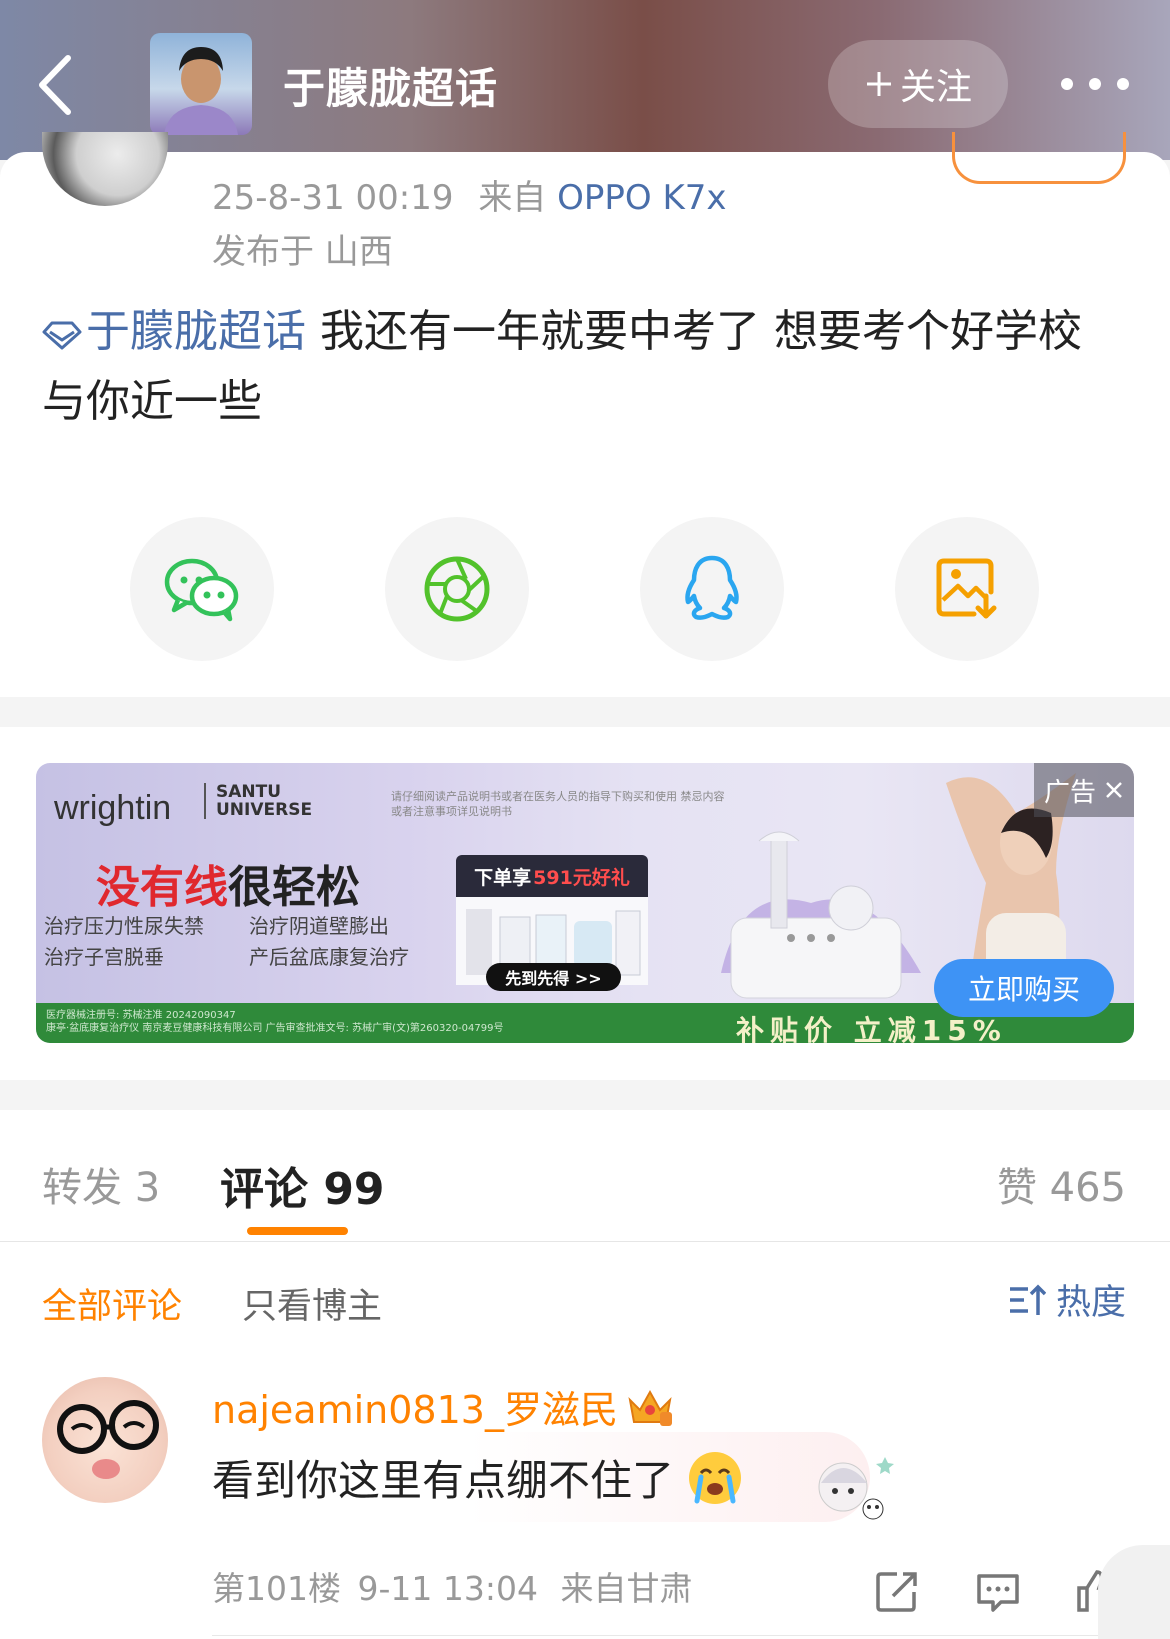  Describe the element at coordinates (897, 1592) in the screenshot. I see `comment-share-button` at that location.